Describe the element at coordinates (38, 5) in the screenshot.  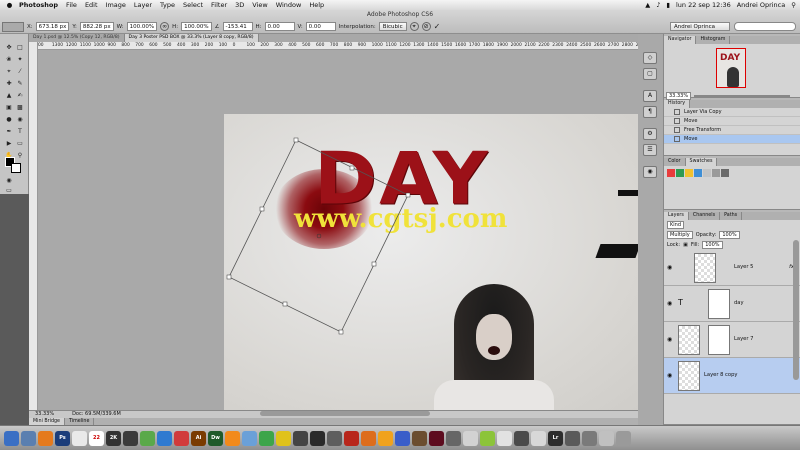
I see `menu-app-name: Photoshop` at that location.